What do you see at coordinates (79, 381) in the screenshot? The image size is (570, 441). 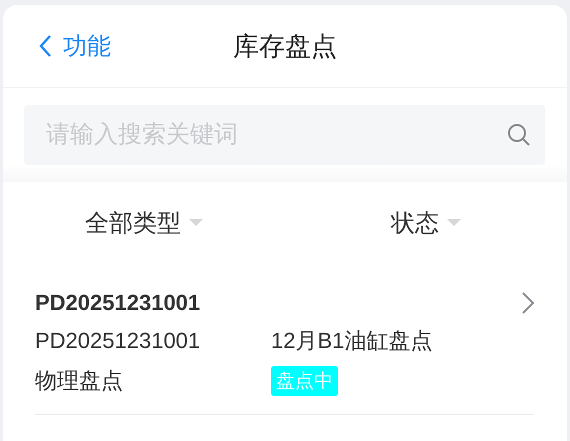 I see `record-type: 物理盘点` at bounding box center [79, 381].